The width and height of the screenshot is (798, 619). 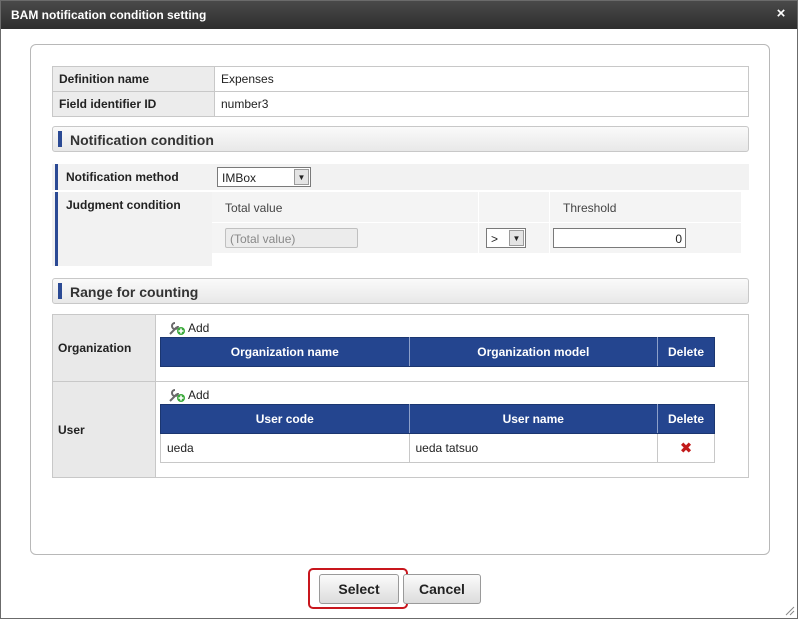 I want to click on select-button: Select, so click(x=359, y=589).